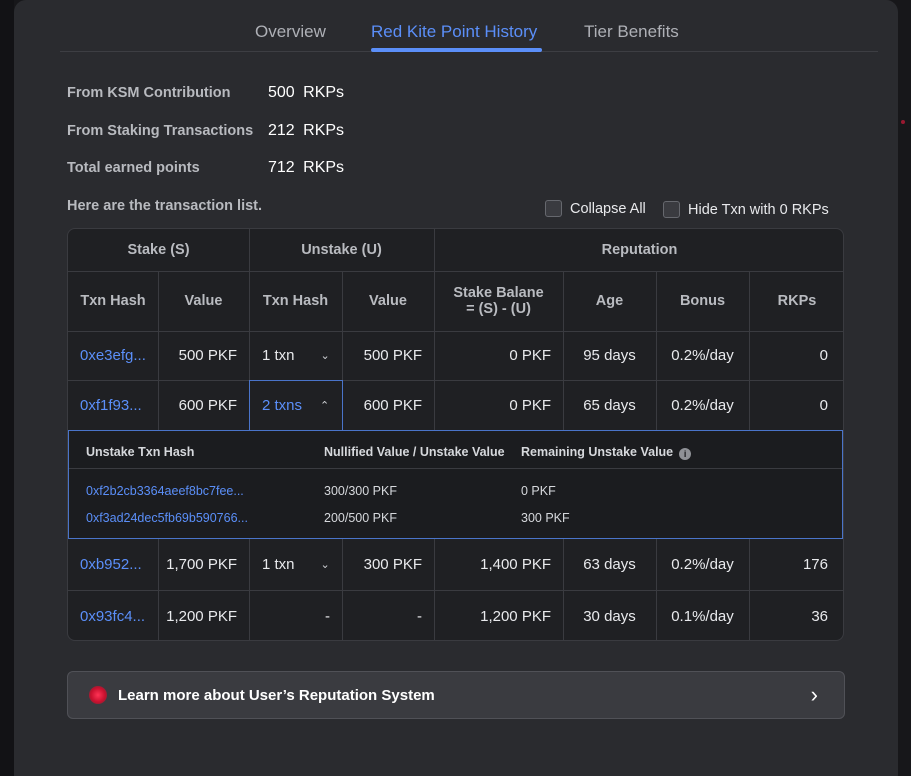  I want to click on col-header-stake-value: Value, so click(203, 301).